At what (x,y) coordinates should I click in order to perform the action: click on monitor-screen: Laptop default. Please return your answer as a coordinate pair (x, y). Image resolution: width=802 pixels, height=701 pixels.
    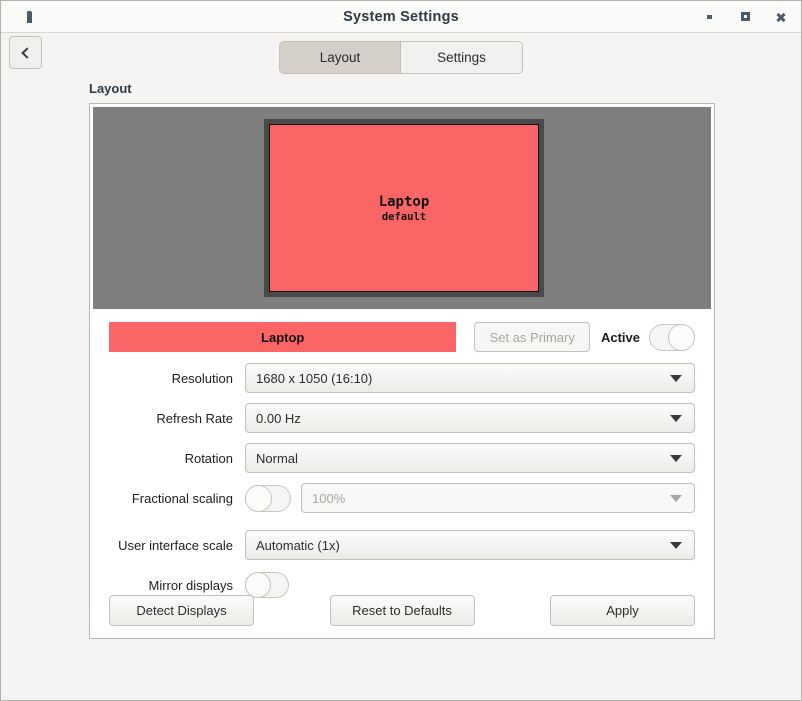
    Looking at the image, I should click on (404, 208).